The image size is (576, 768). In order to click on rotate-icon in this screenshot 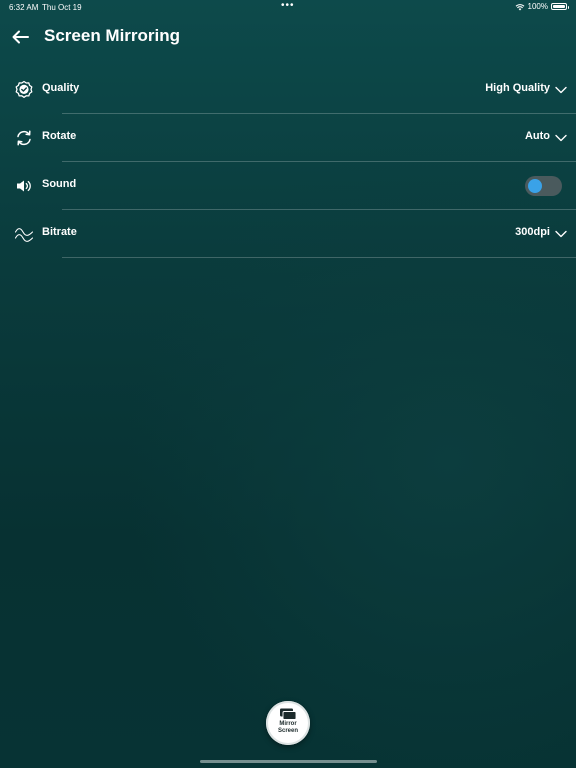, I will do `click(24, 138)`.